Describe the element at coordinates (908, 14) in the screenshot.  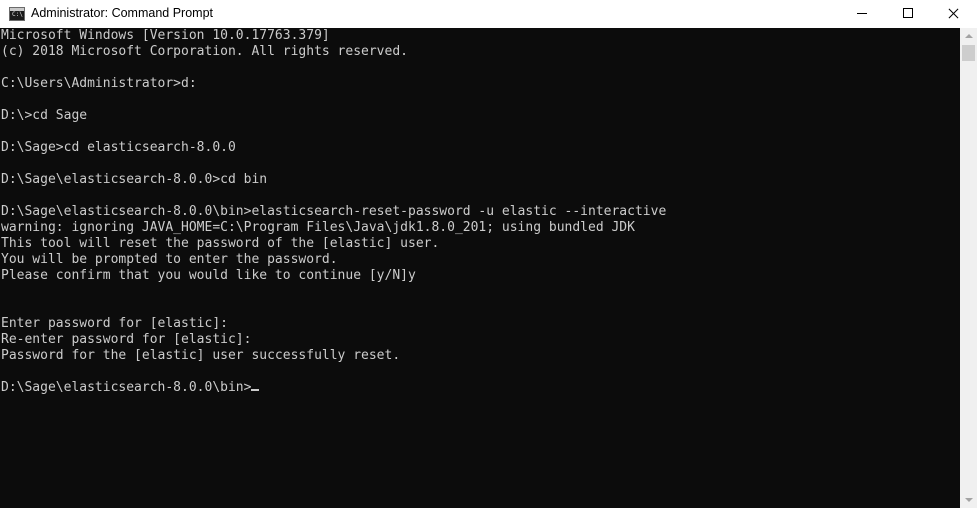
I see `maximize-button` at that location.